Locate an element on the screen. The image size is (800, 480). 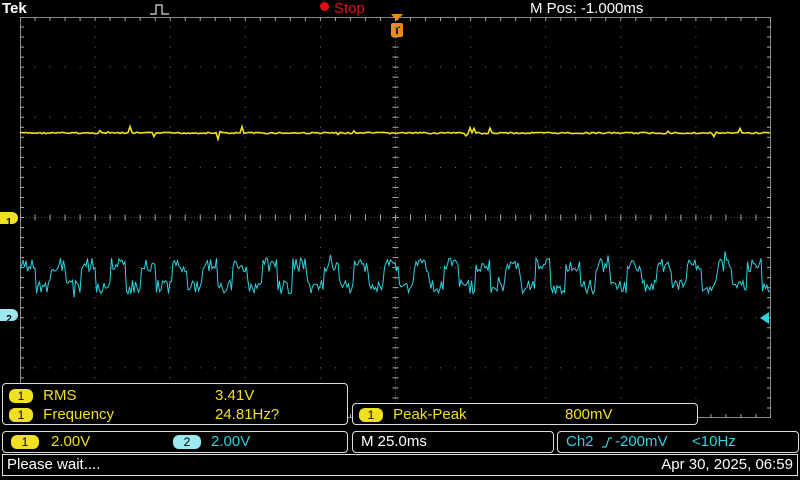
measurement-row: 1 Peak-Peak is located at coordinates (413, 414).